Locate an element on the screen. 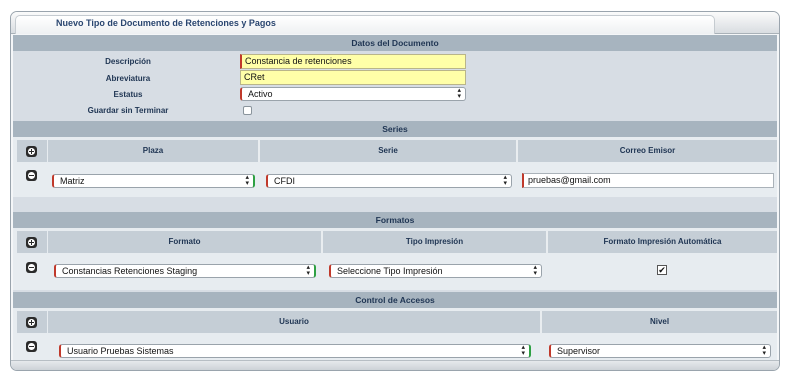 Image resolution: width=793 pixels, height=382 pixels. col-header-nivel: Nivel is located at coordinates (659, 322).